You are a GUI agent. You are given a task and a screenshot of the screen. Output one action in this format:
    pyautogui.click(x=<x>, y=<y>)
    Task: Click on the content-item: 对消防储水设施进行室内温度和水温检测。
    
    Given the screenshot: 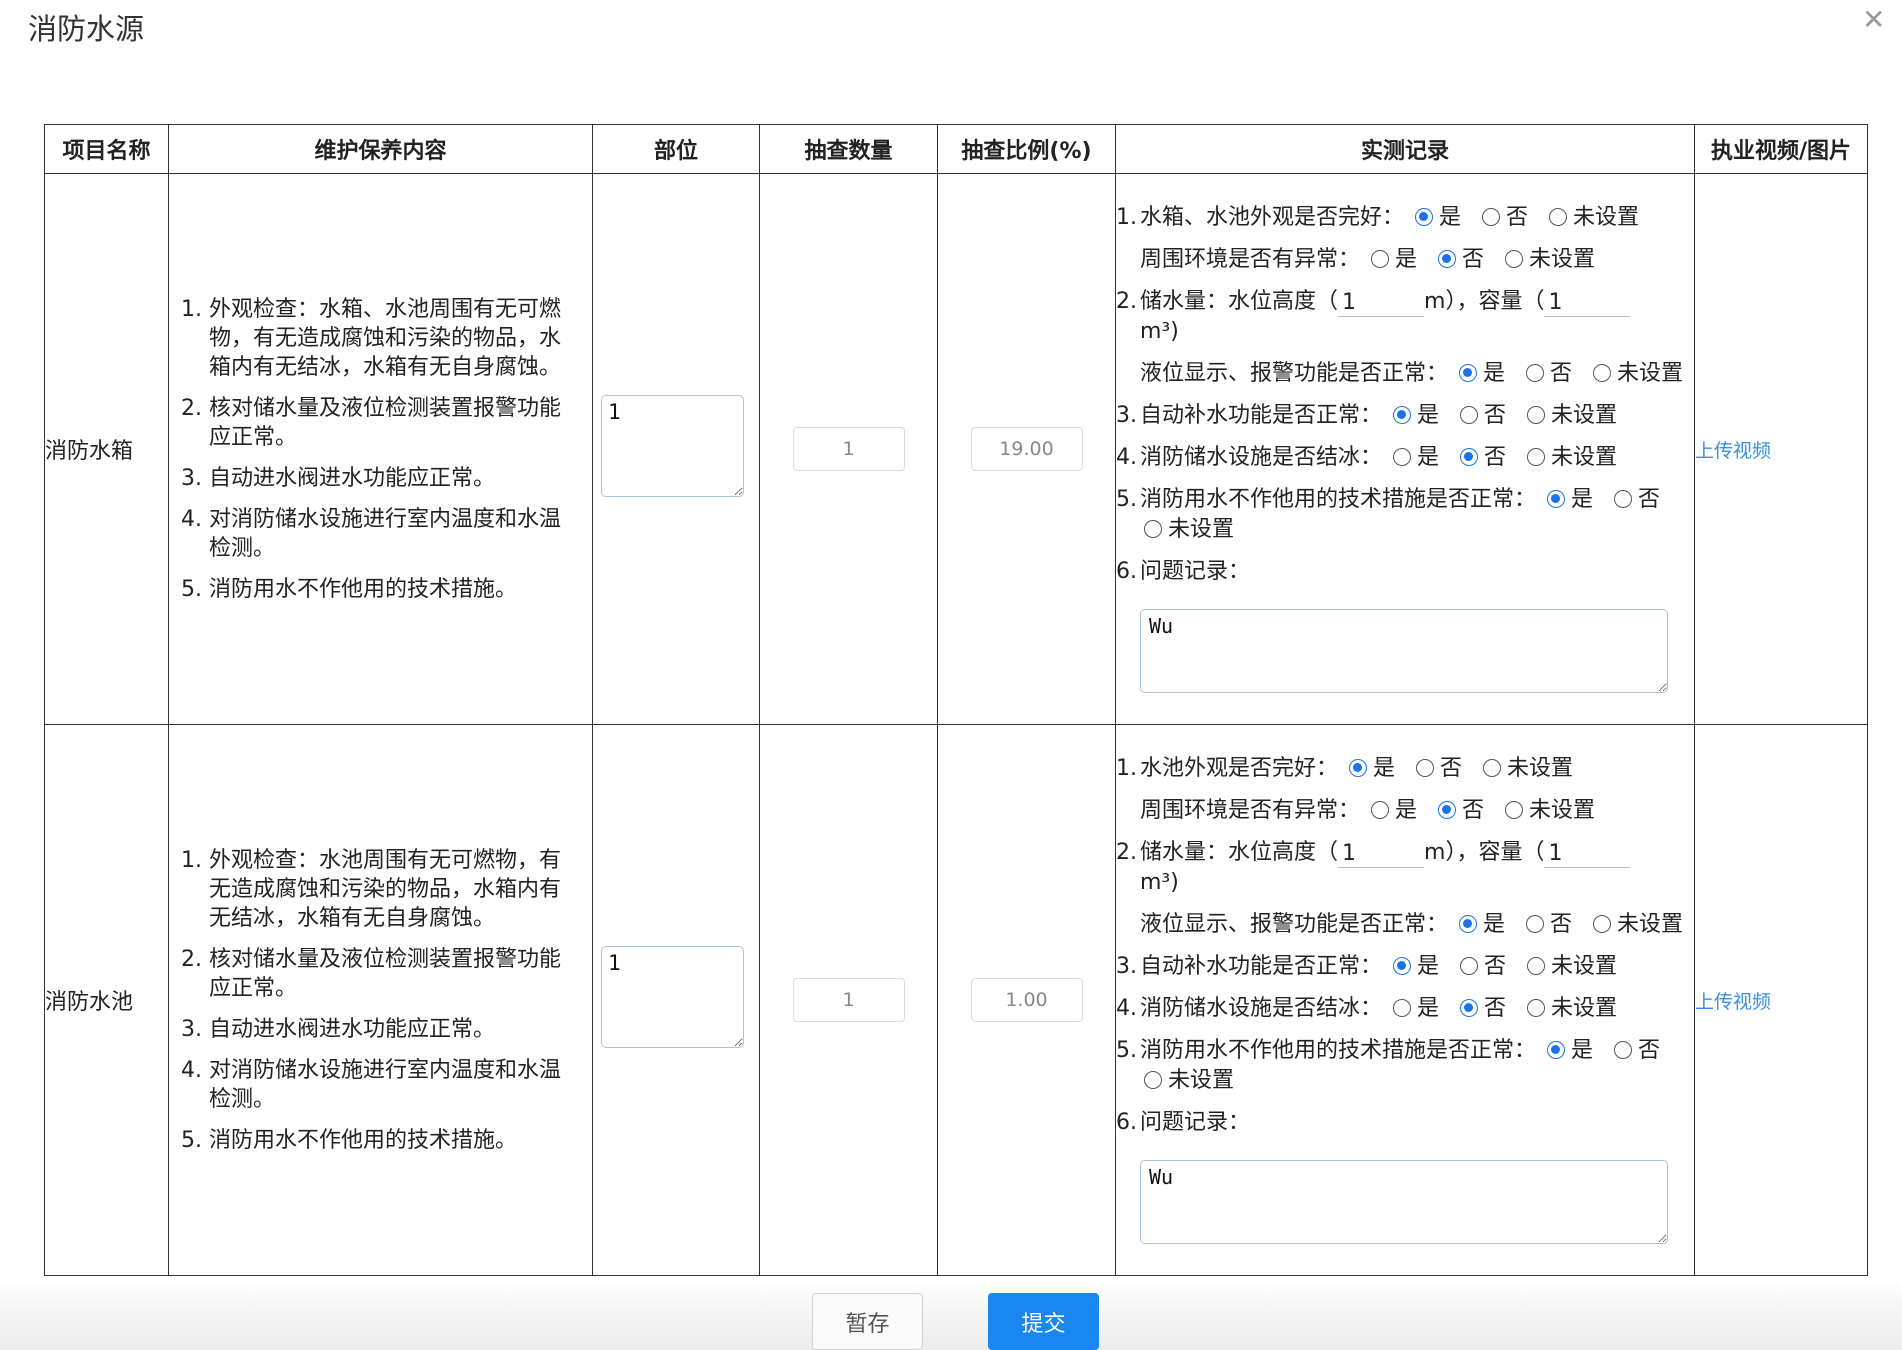 What is the action you would take?
    pyautogui.click(x=389, y=534)
    